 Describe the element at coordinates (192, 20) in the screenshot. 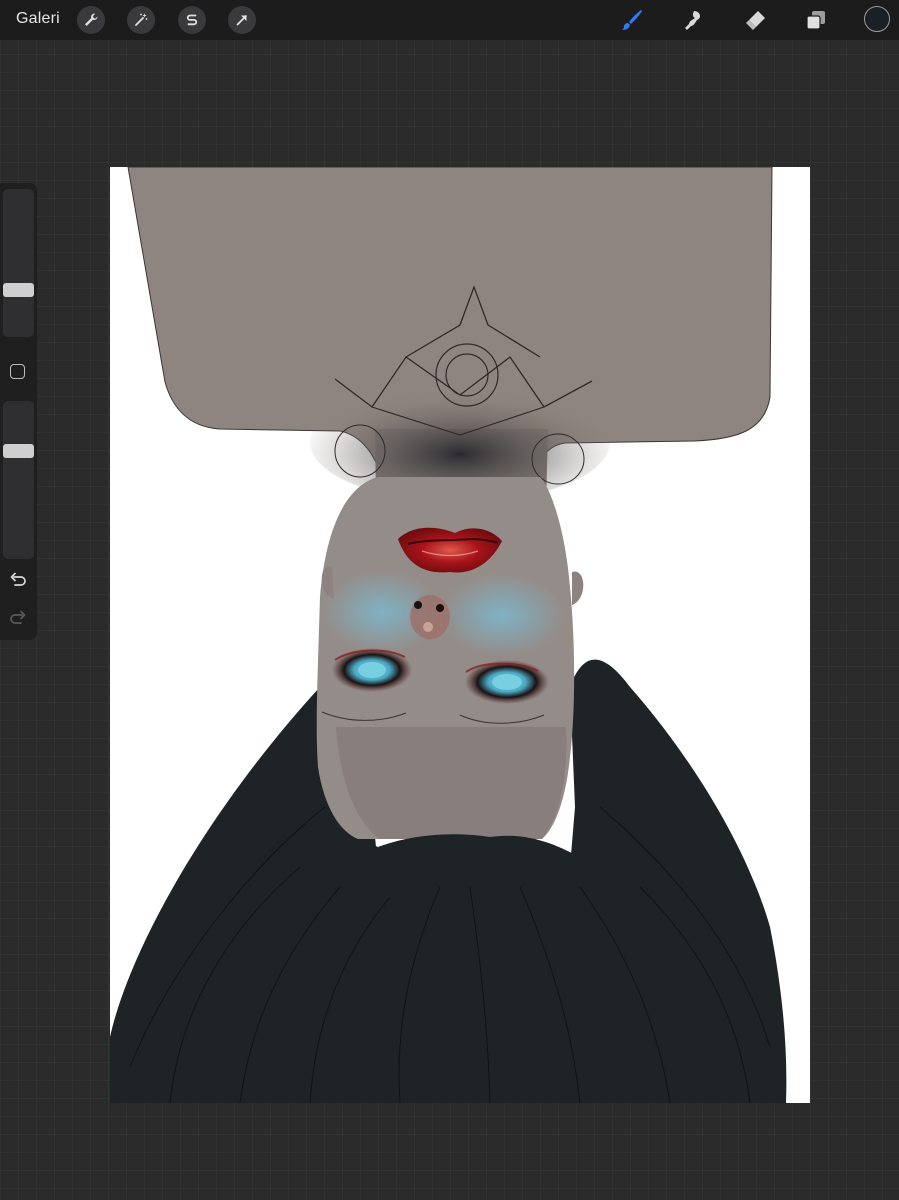

I see `selection-s-icon` at that location.